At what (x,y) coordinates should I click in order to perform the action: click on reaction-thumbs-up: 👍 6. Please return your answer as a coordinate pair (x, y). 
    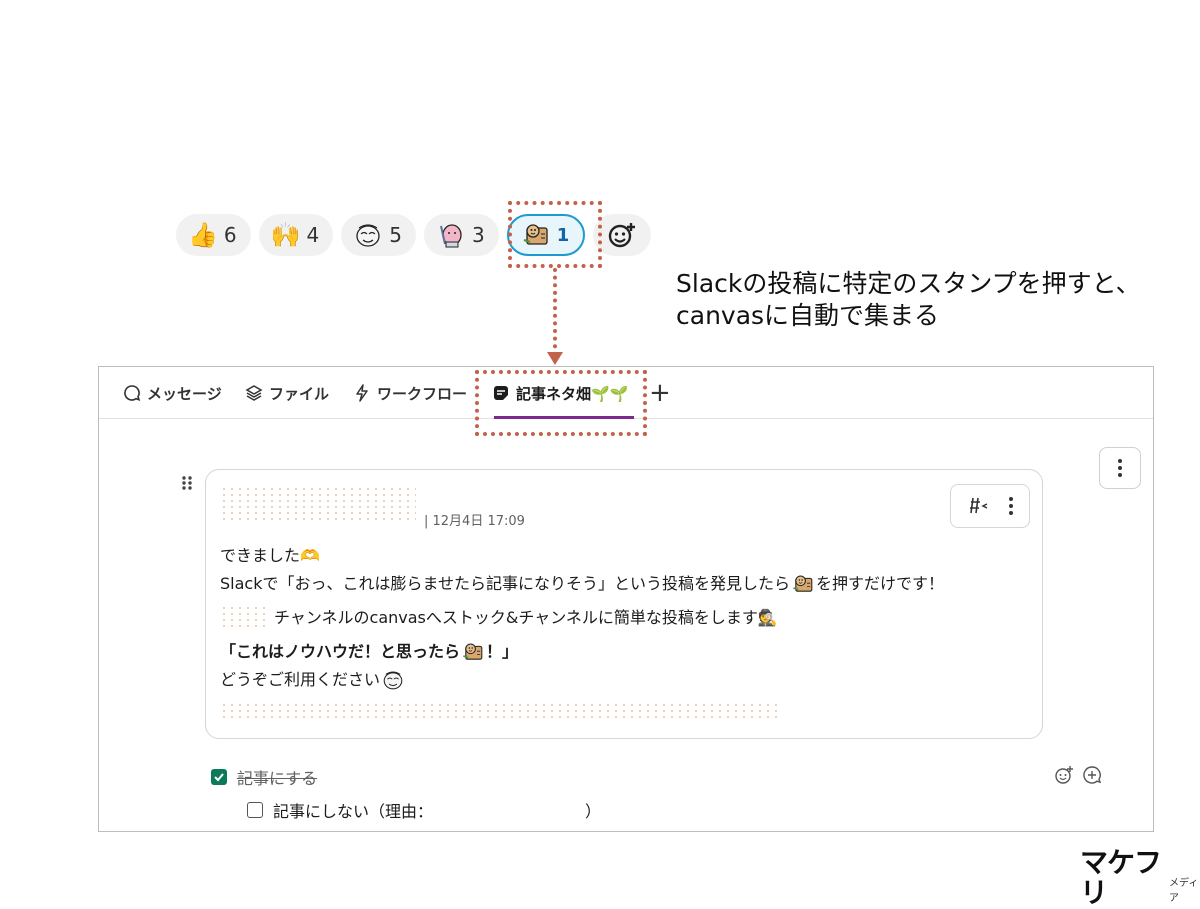
    Looking at the image, I should click on (213, 235).